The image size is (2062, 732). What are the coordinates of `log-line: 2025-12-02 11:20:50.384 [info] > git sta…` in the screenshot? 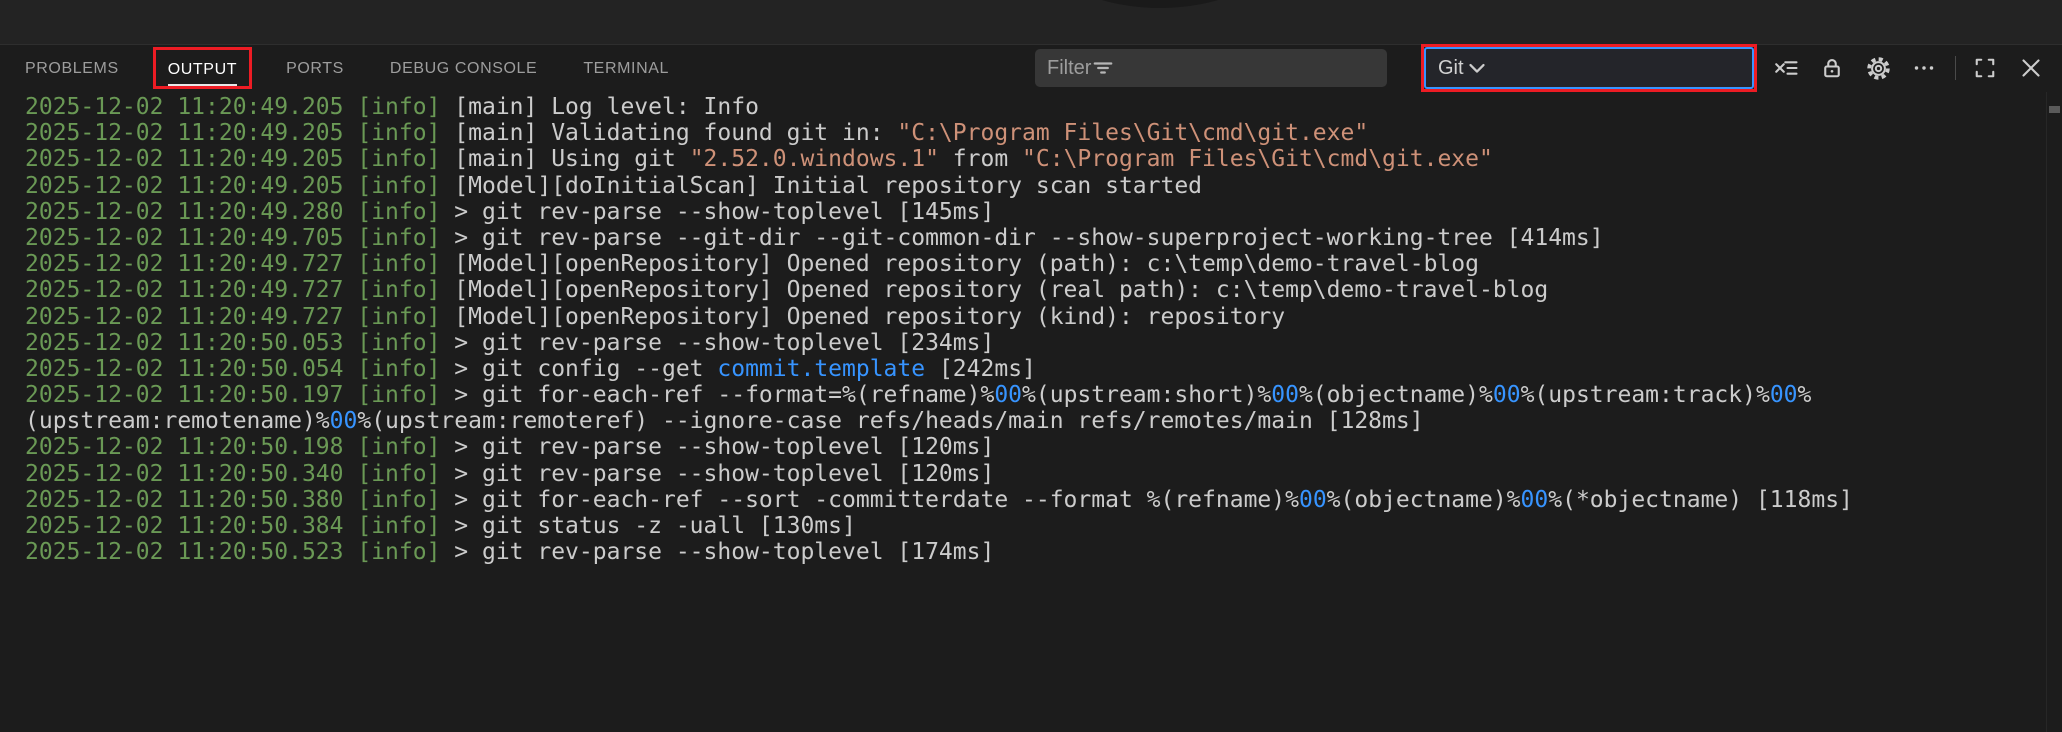 It's located at (440, 526).